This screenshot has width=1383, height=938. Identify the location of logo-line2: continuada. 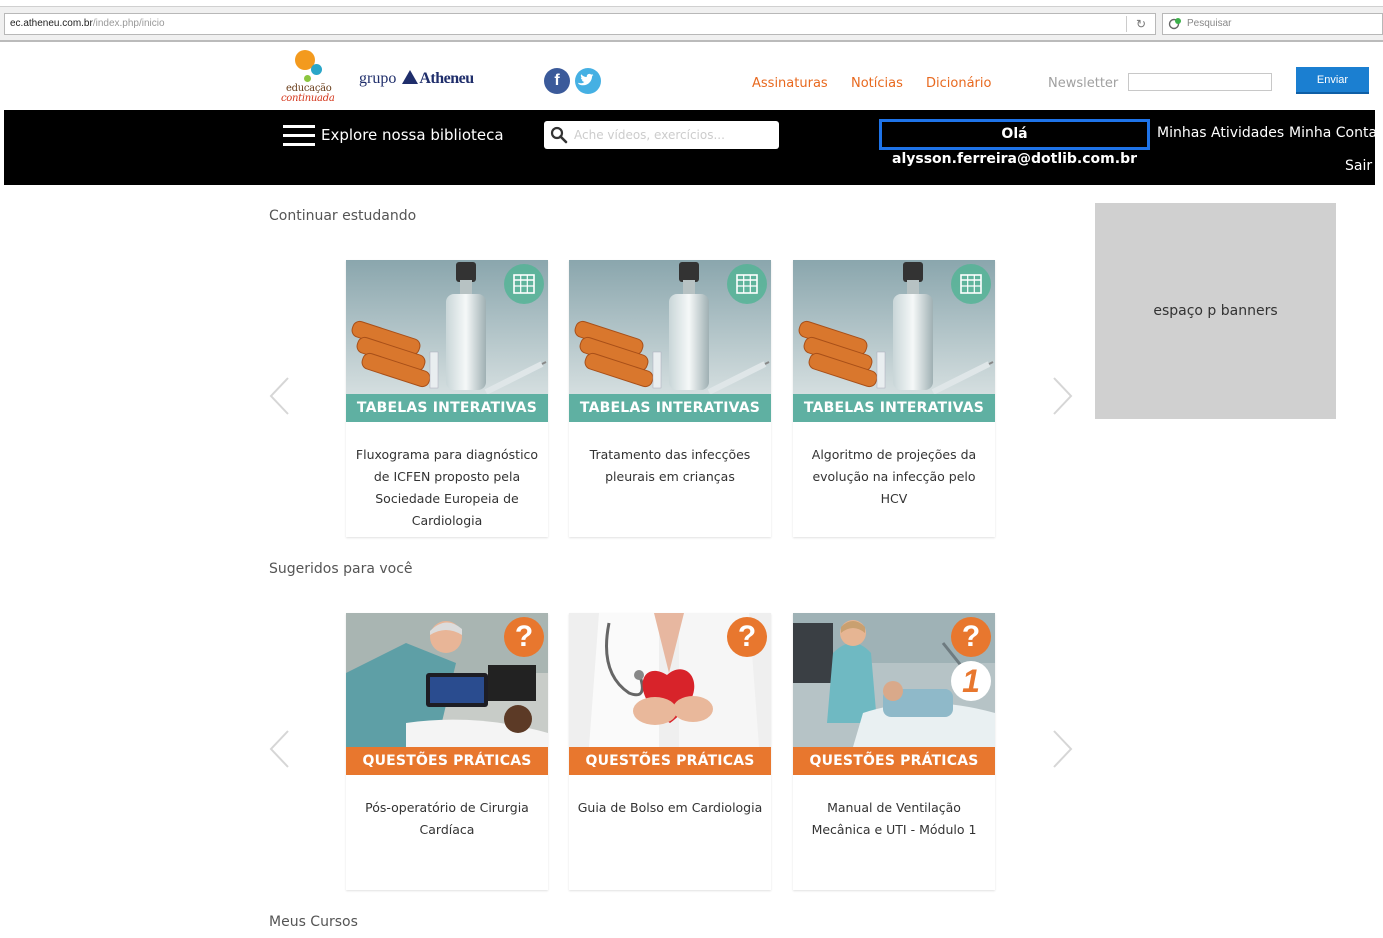
(308, 98).